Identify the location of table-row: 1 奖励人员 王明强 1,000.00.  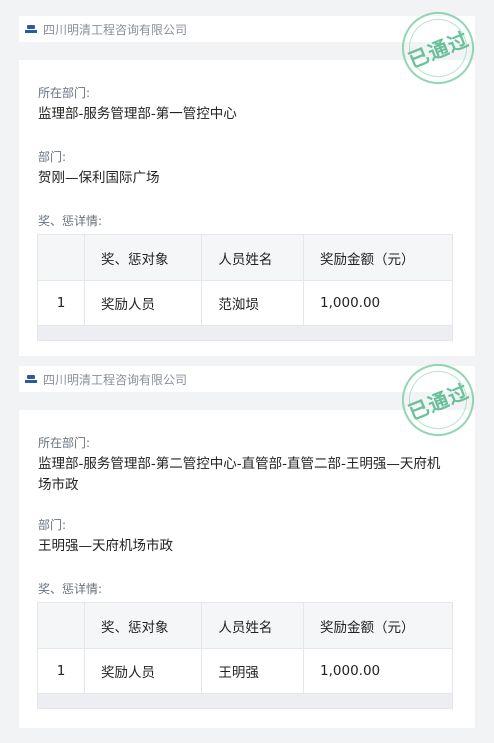
(245, 671).